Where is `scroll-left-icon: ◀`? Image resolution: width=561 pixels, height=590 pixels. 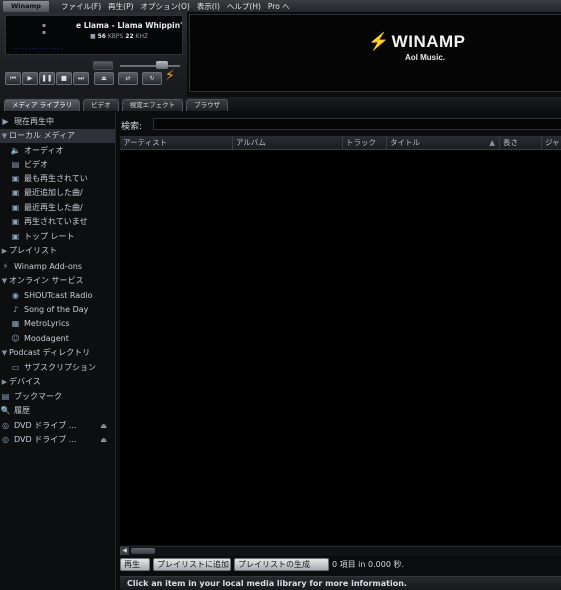
scroll-left-icon: ◀ is located at coordinates (124, 551).